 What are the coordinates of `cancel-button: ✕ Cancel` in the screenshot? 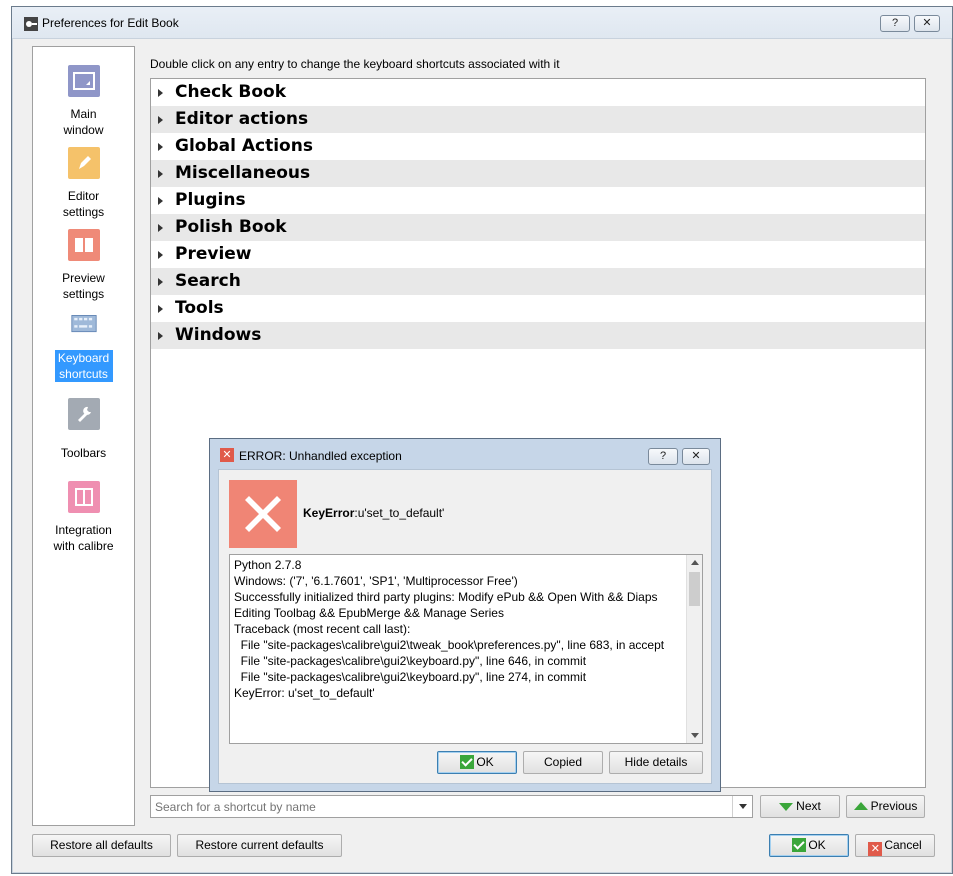 It's located at (895, 845).